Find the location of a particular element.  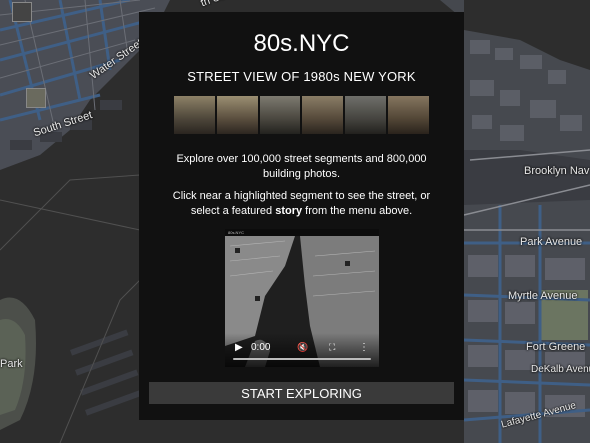

street-photo-strip is located at coordinates (301, 115).